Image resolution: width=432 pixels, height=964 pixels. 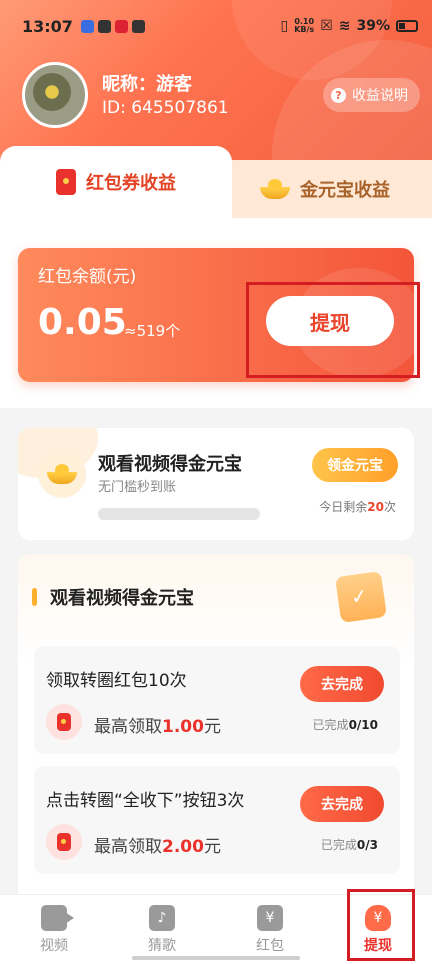 What do you see at coordinates (112, 26) in the screenshot?
I see `notification-icons` at bounding box center [112, 26].